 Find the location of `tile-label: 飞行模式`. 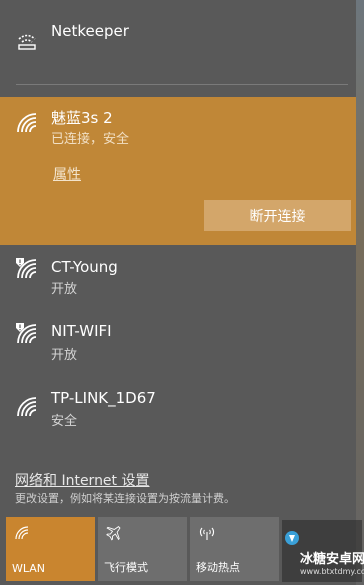

tile-label: 飞行模式 is located at coordinates (126, 567).